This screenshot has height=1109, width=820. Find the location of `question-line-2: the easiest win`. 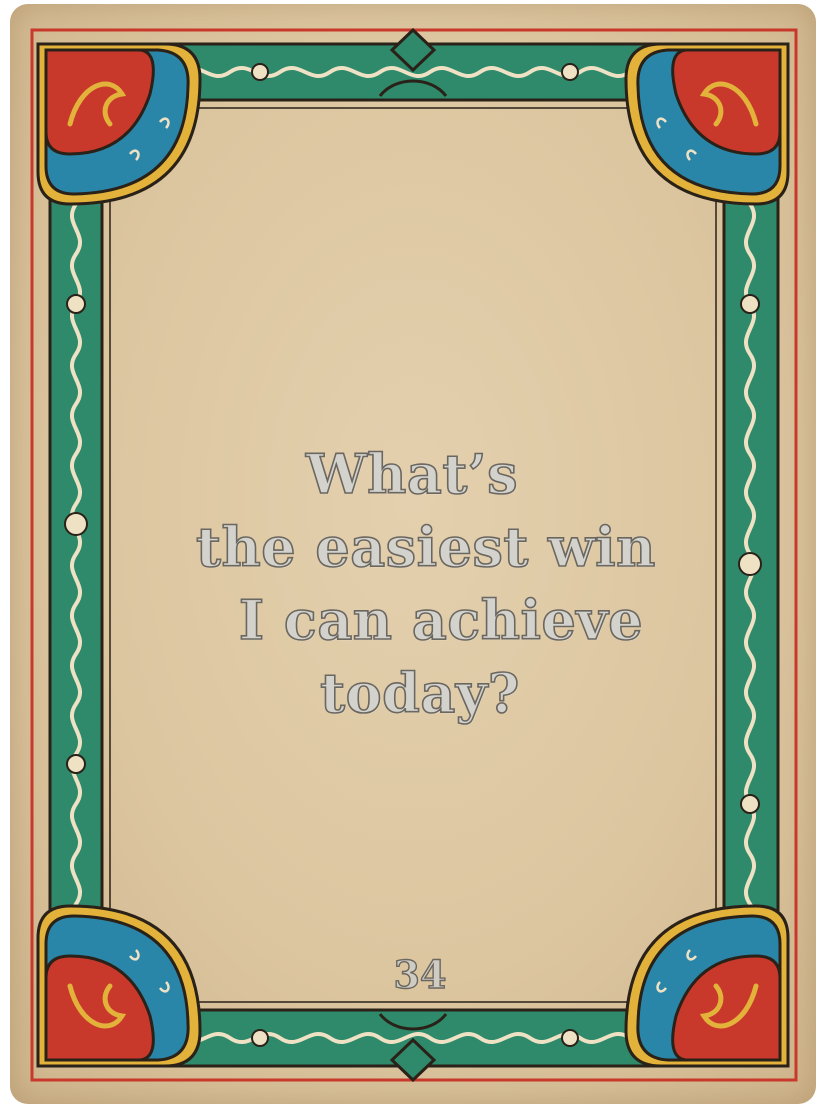

question-line-2: the easiest win is located at coordinates (425, 547).